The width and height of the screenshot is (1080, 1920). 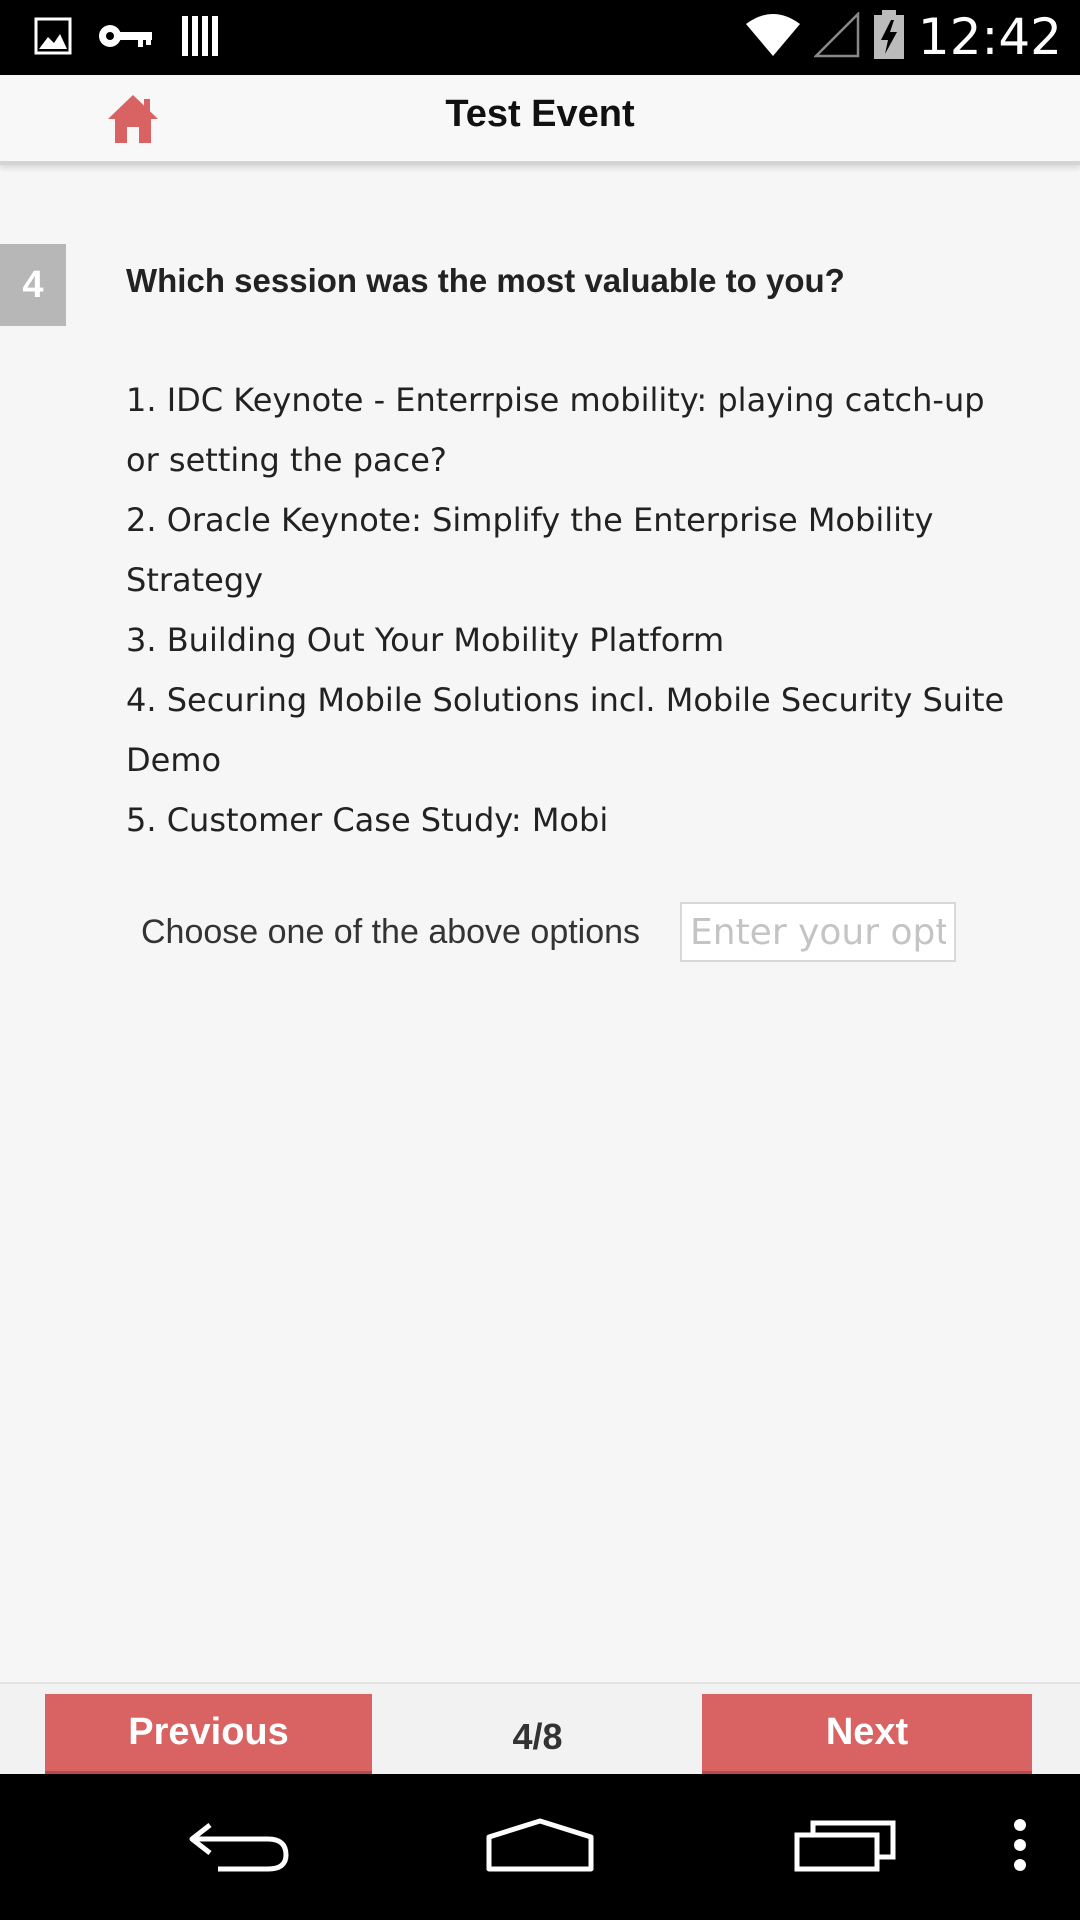 I want to click on notification-icons, so click(x=127, y=38).